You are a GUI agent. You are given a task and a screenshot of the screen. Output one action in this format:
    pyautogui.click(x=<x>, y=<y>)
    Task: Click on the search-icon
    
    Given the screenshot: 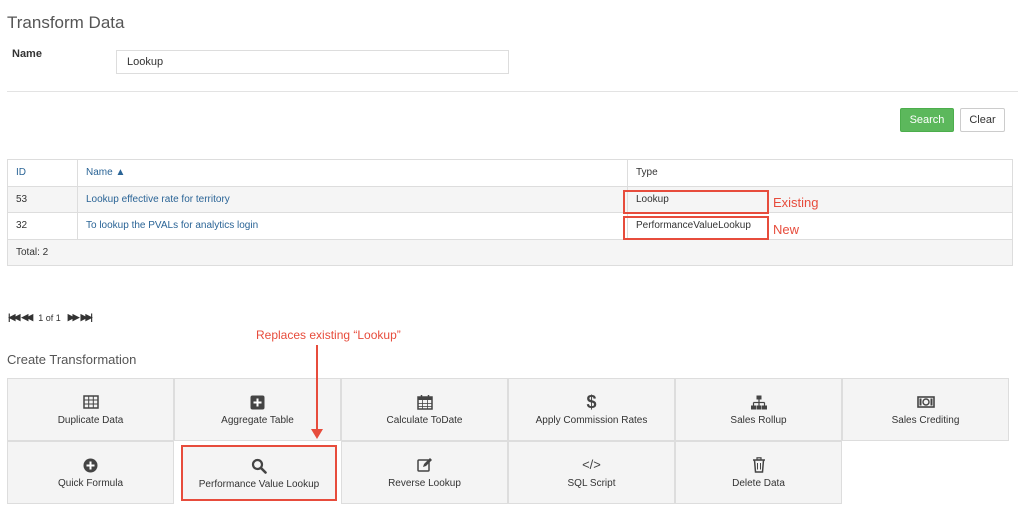 What is the action you would take?
    pyautogui.click(x=259, y=466)
    